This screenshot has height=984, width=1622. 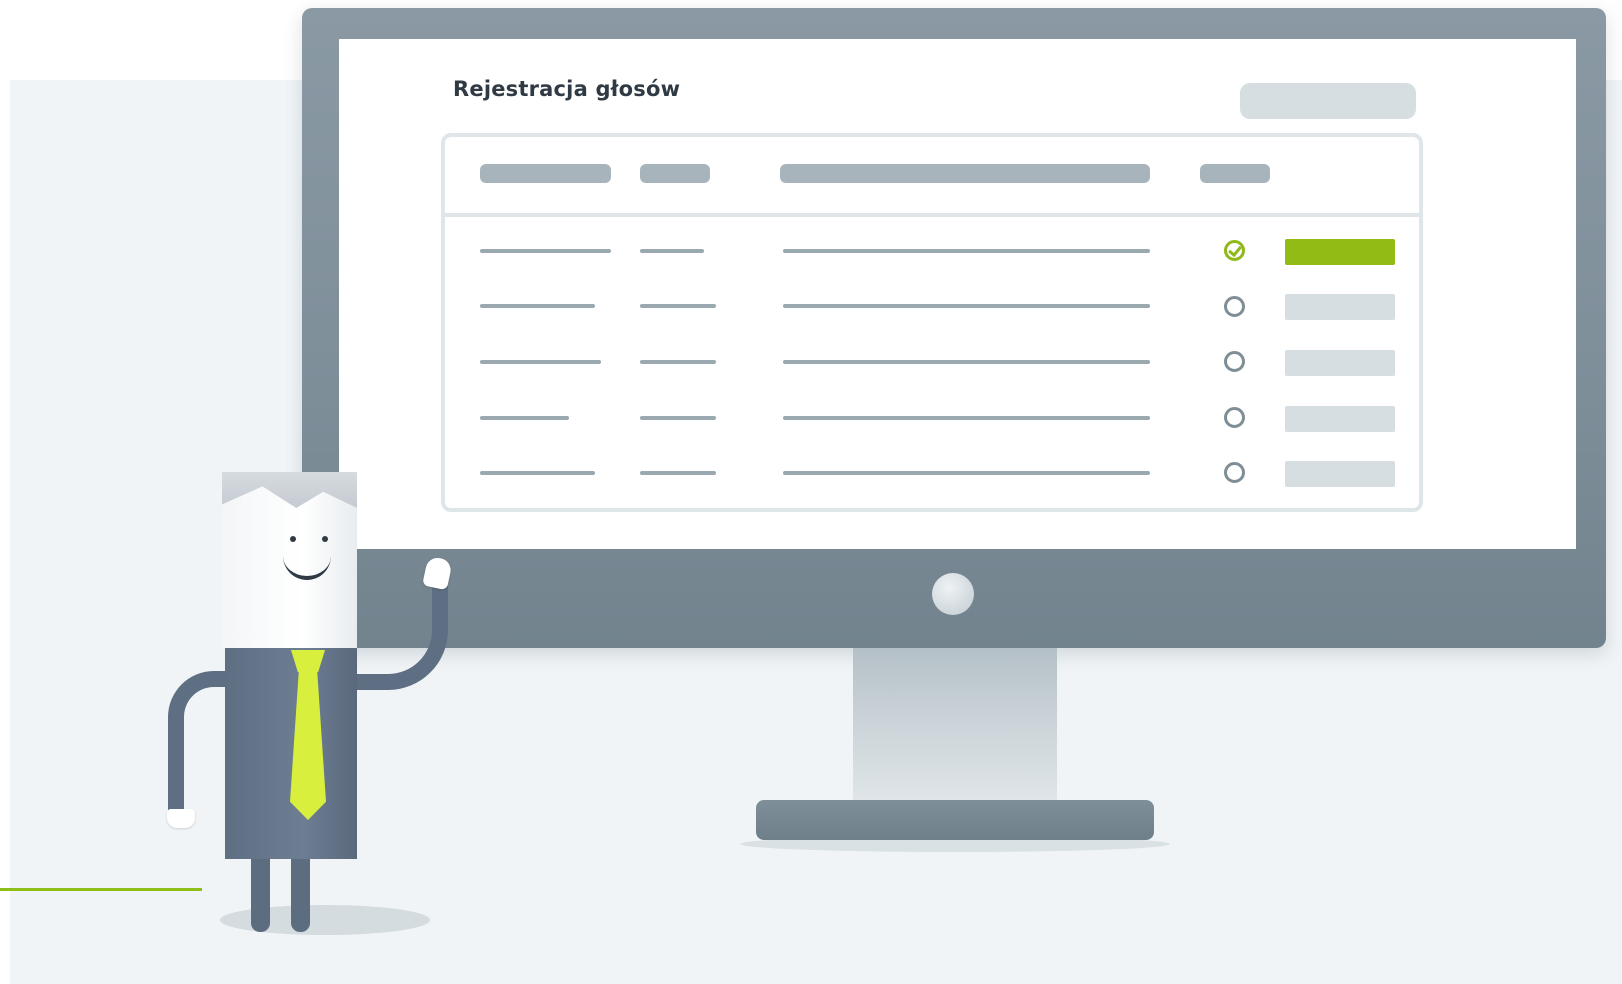 What do you see at coordinates (1328, 101) in the screenshot?
I see `top-action-button` at bounding box center [1328, 101].